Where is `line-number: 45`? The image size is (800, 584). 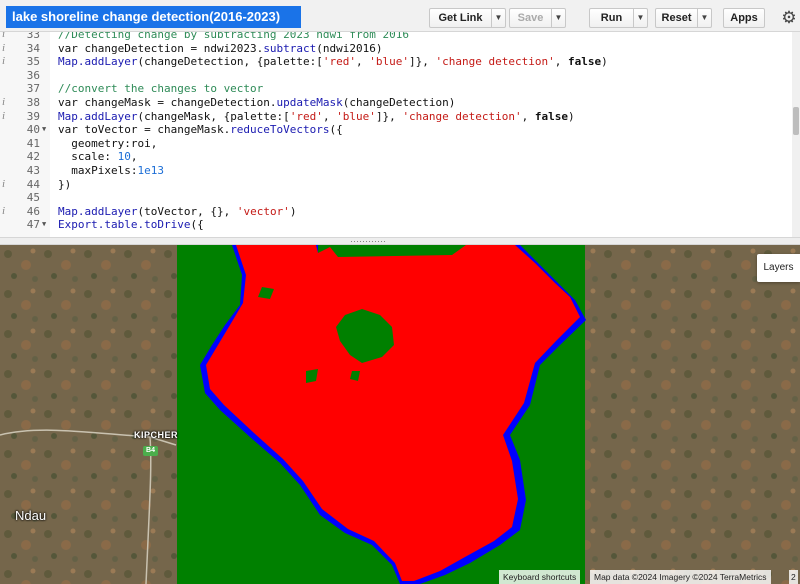 line-number: 45 is located at coordinates (33, 198).